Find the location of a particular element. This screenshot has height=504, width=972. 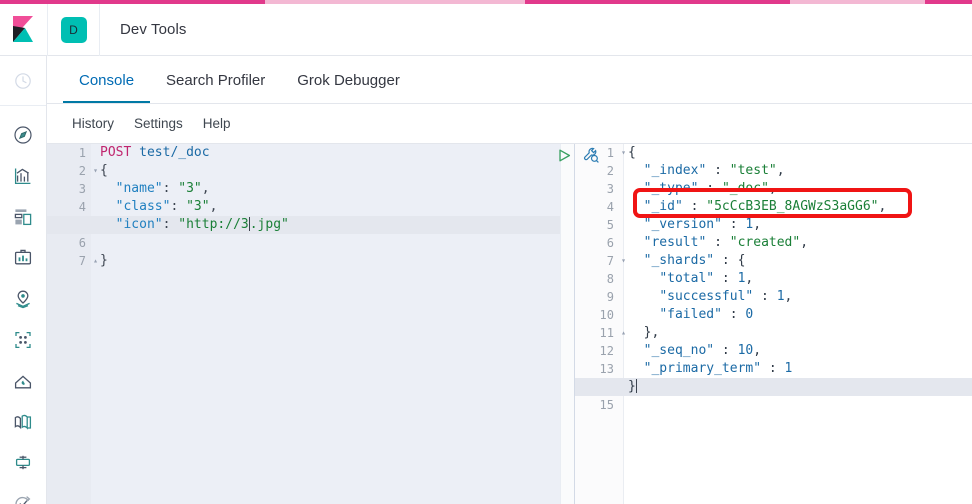

sidebar-item-maps is located at coordinates (23, 298).